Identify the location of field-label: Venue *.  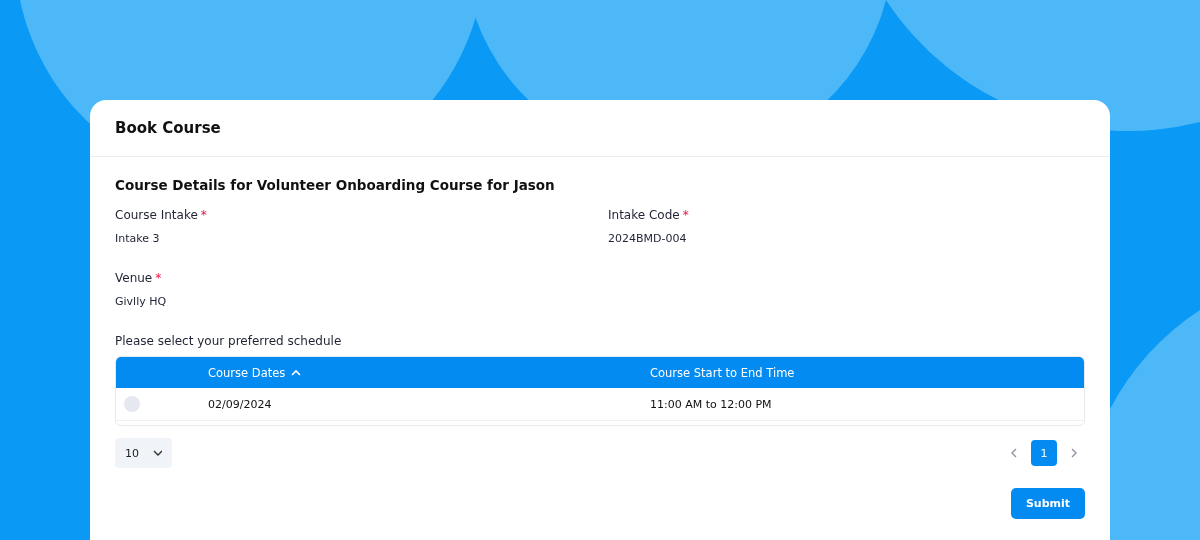
(138, 278).